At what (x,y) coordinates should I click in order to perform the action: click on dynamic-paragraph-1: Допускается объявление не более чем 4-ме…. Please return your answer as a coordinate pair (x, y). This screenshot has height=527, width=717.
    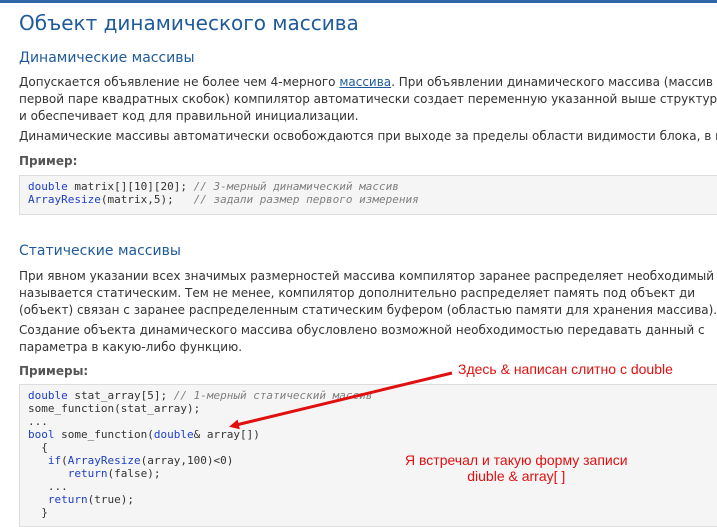
    Looking at the image, I should click on (368, 99).